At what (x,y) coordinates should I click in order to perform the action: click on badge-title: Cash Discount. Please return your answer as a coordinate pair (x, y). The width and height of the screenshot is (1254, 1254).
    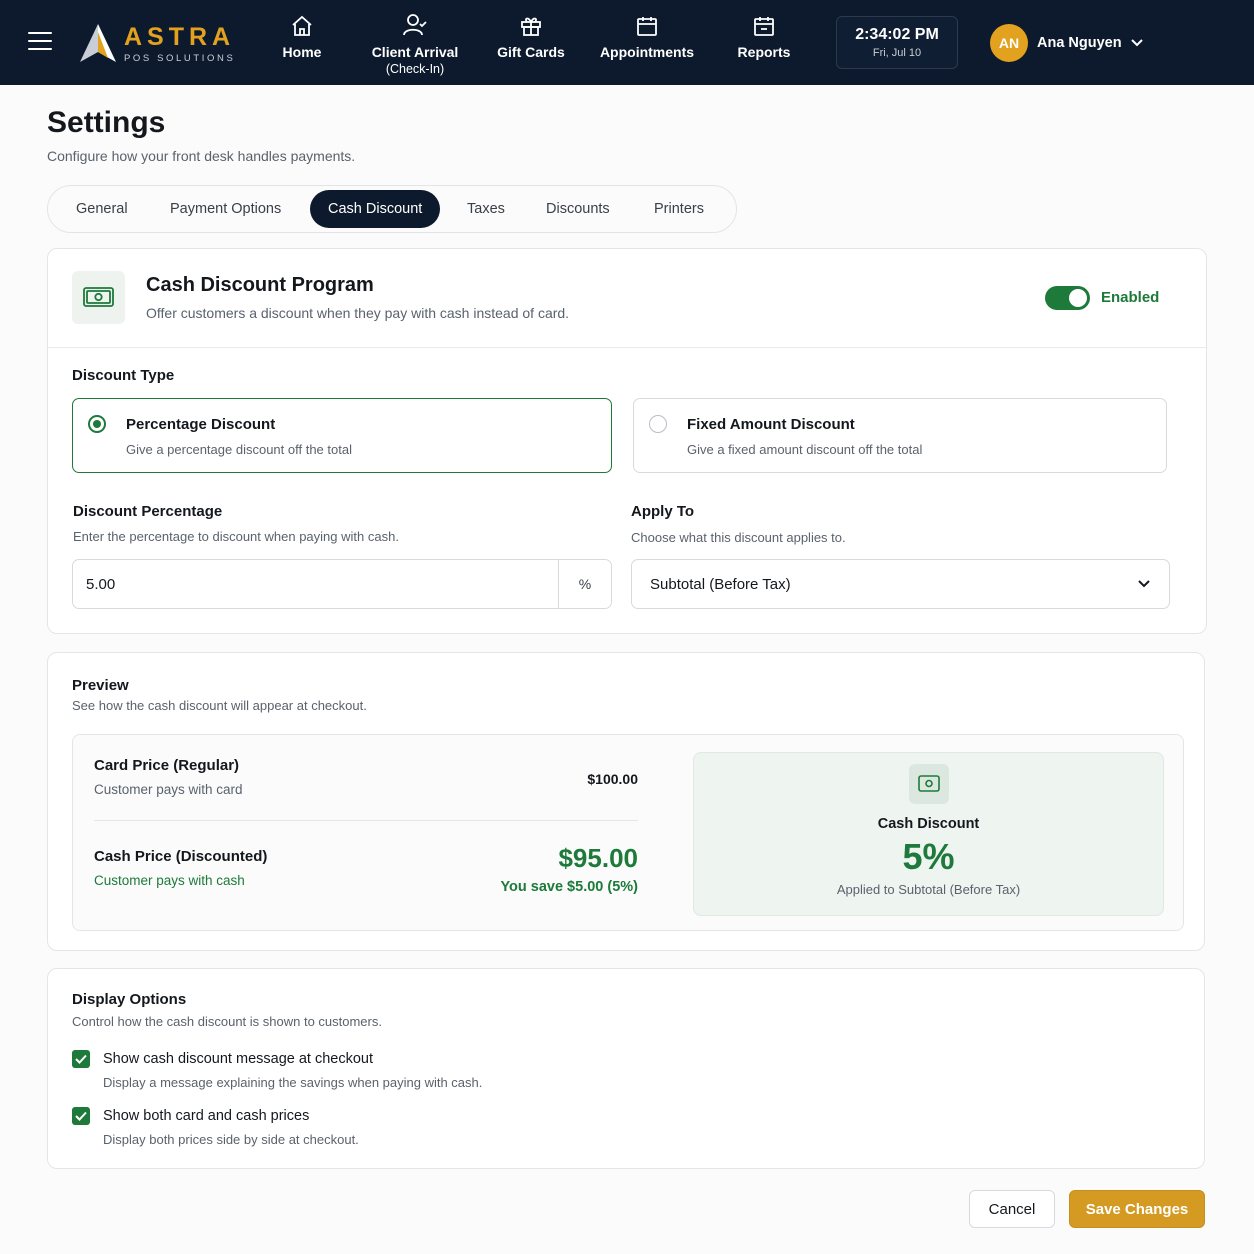
    Looking at the image, I should click on (928, 824).